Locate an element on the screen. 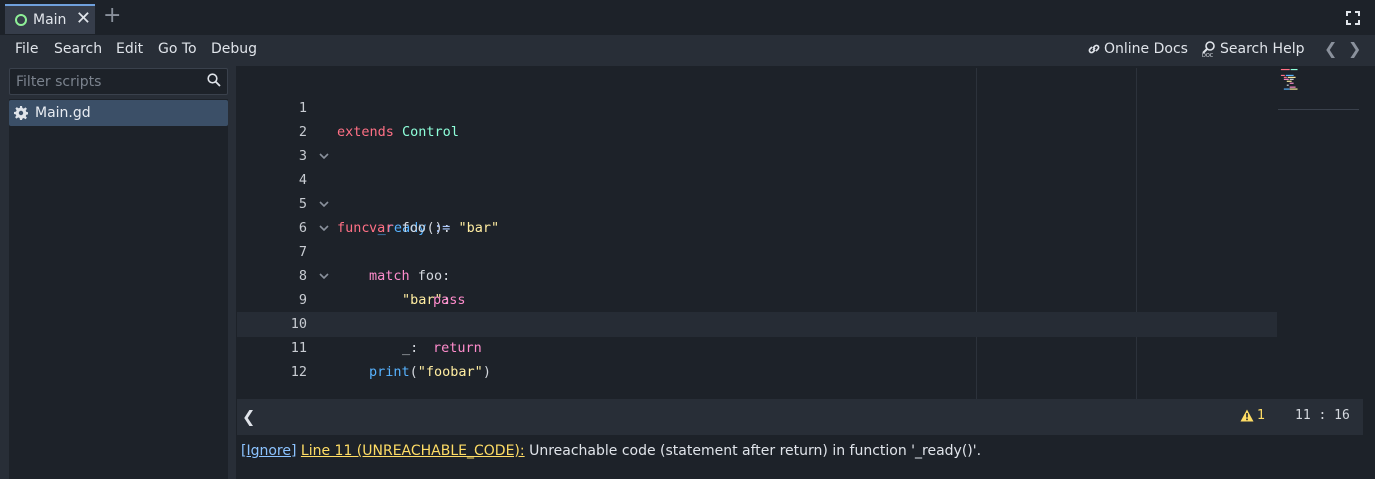  code-line: 10 return is located at coordinates (757, 322).